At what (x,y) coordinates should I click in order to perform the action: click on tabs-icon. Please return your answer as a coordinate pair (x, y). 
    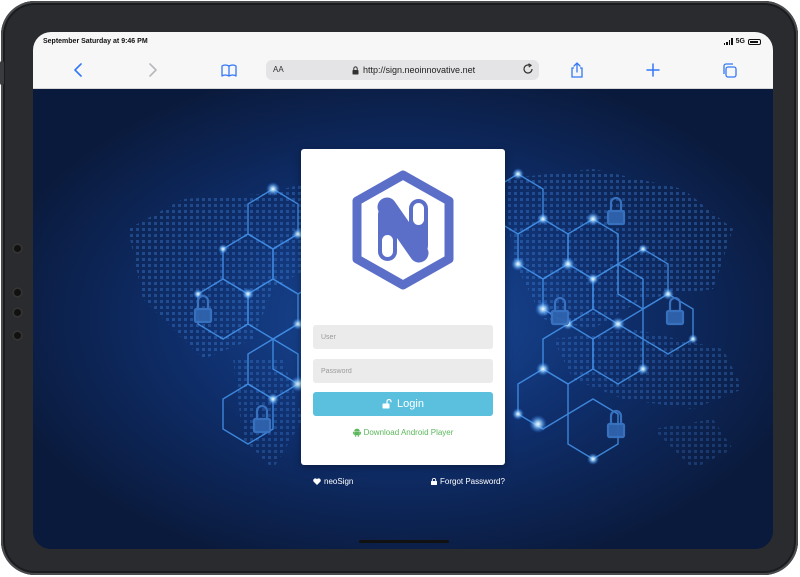
    Looking at the image, I should click on (729, 70).